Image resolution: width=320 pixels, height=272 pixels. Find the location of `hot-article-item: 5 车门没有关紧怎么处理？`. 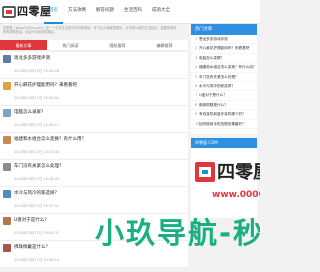

hot-article-item: 5 车门没有关紧怎么处理？ is located at coordinates (224, 77).